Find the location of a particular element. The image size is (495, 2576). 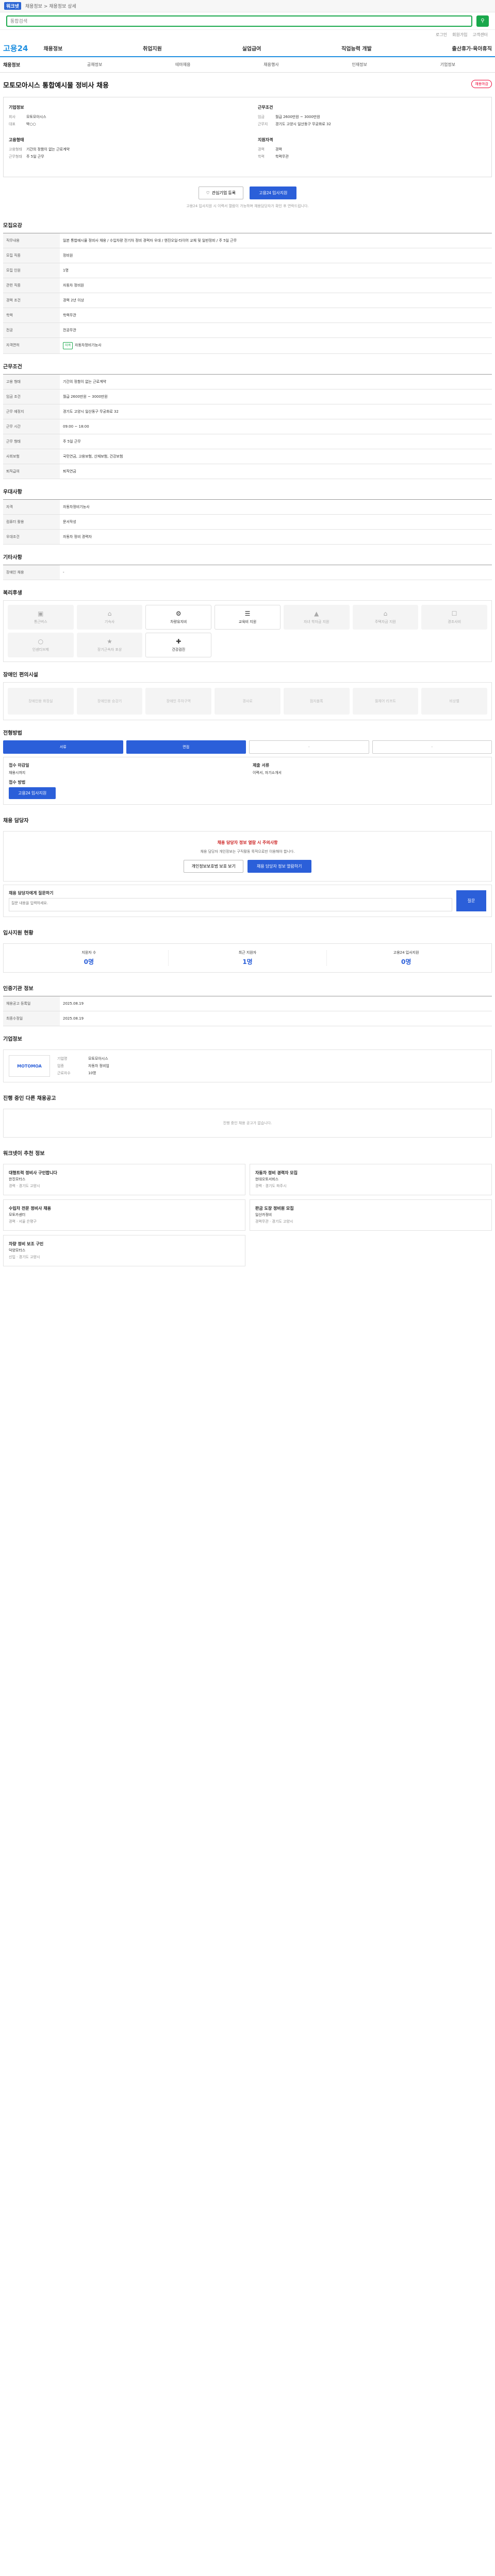

kv-value: 경기도 고양시 일산동구 무궁화로 32 is located at coordinates (303, 124).